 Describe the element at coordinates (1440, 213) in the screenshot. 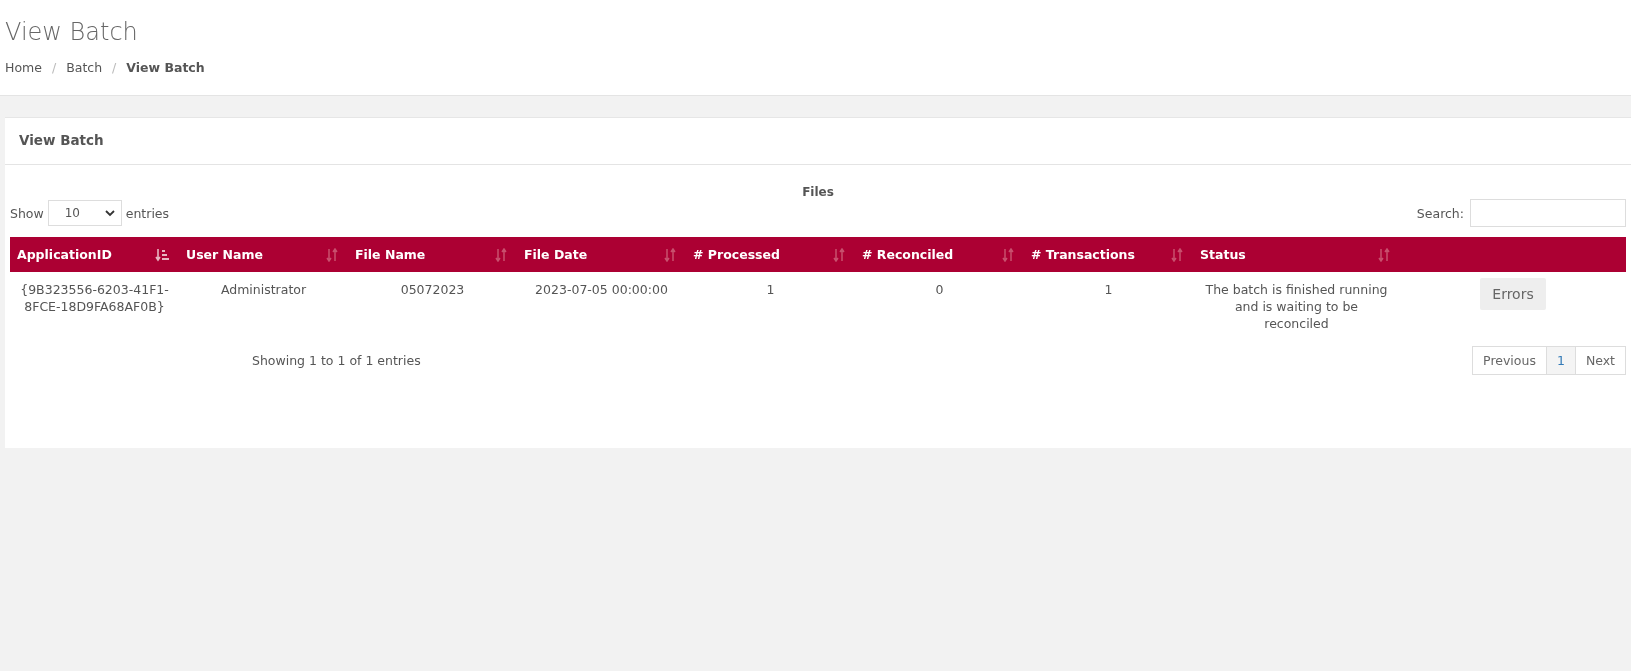

I see `search-label: Search:` at that location.